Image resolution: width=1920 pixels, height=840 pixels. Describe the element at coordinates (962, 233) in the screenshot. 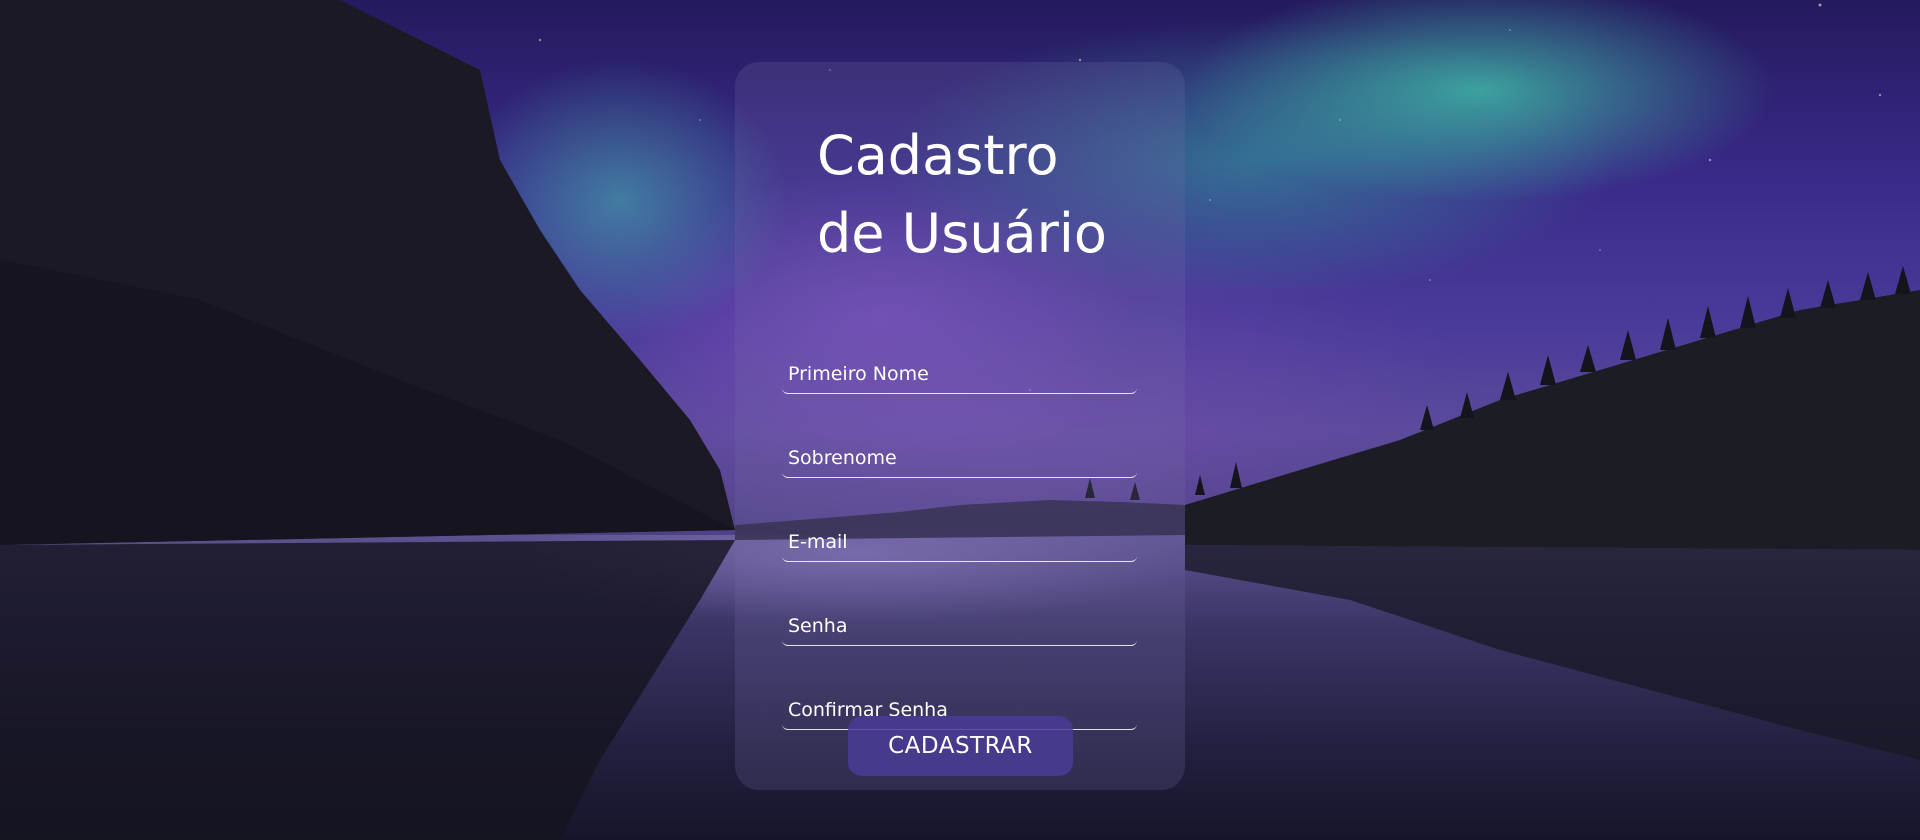

I see `title-line-2: de Usuário` at that location.